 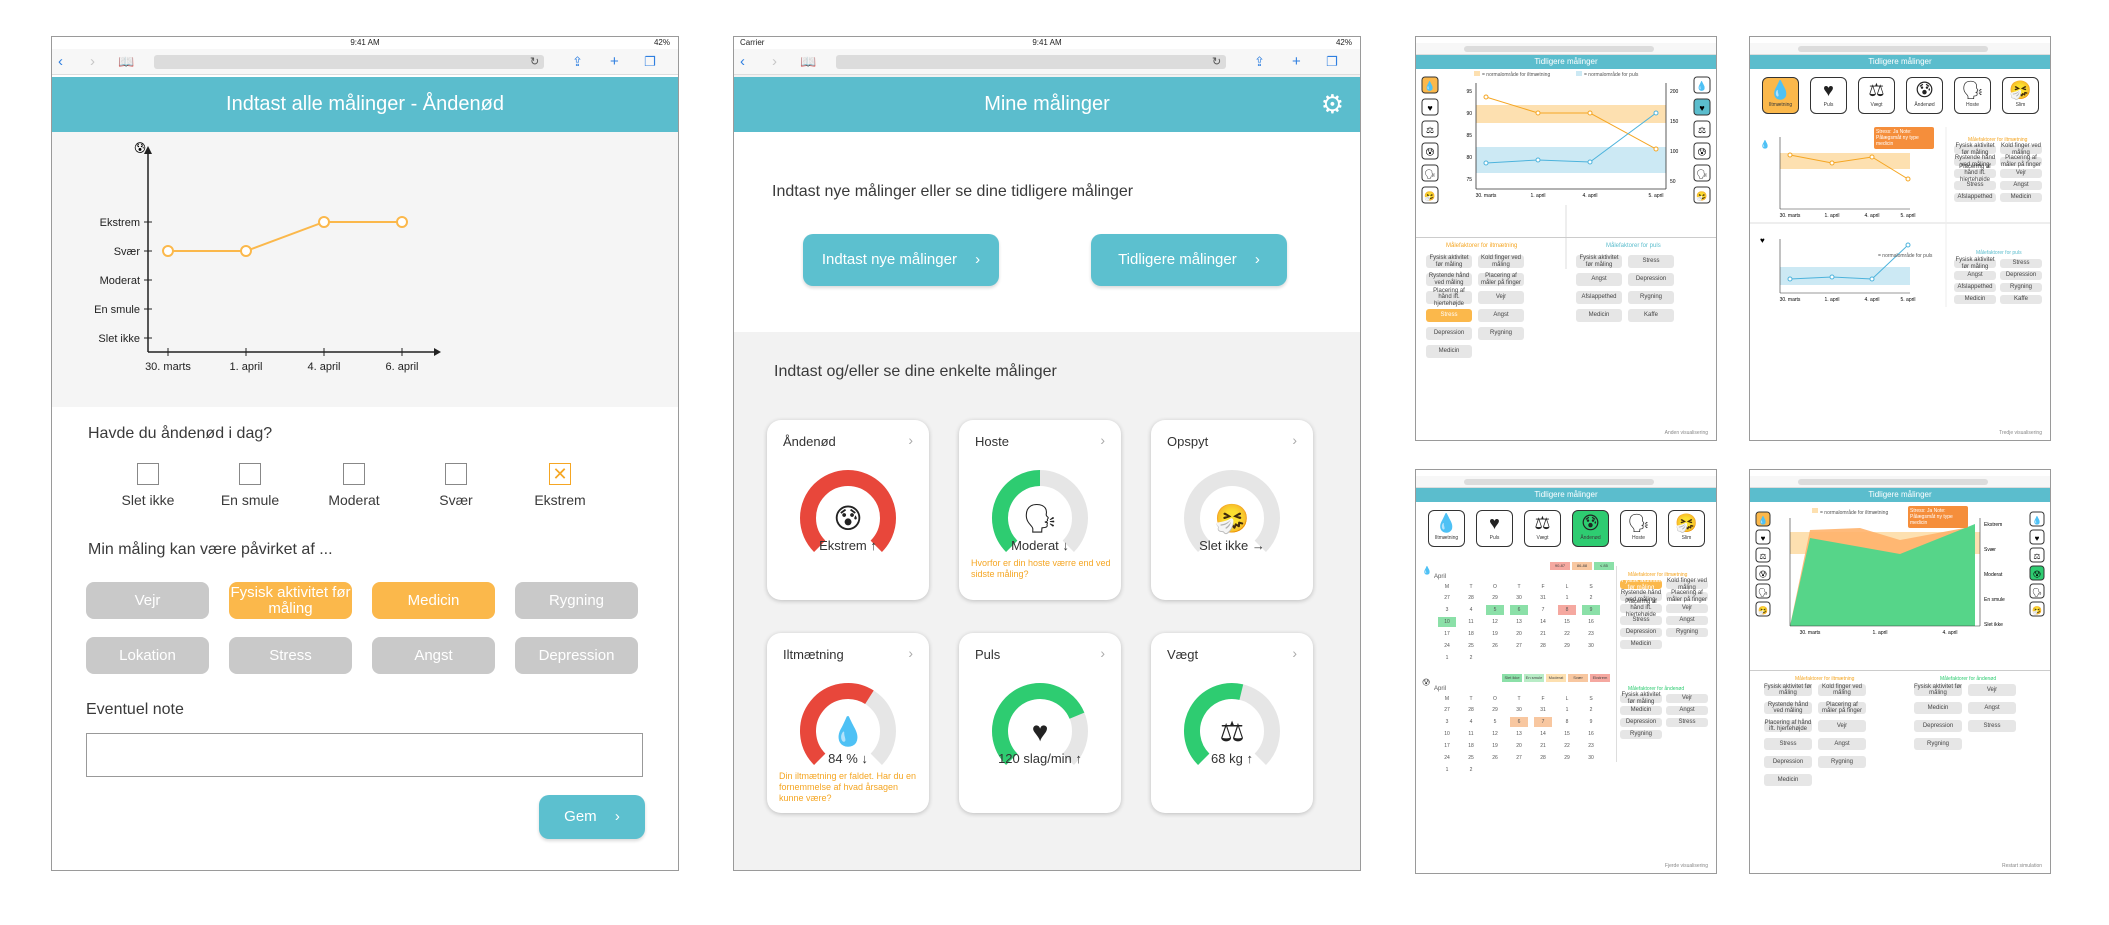 What do you see at coordinates (1975, 197) in the screenshot?
I see `factor-pill: Afslappethed` at bounding box center [1975, 197].